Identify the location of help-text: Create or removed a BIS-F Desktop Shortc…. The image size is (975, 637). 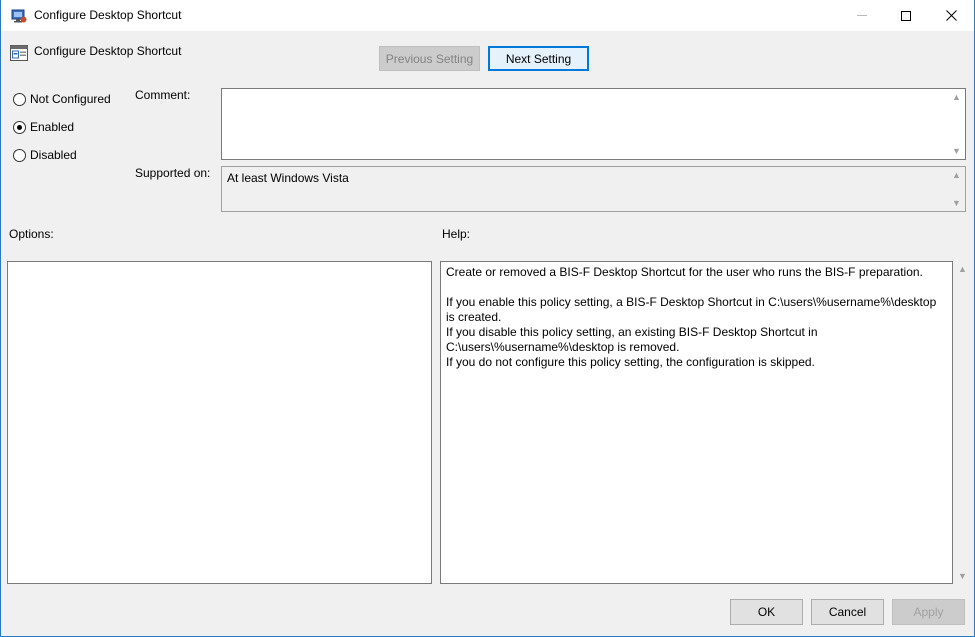
(696, 317).